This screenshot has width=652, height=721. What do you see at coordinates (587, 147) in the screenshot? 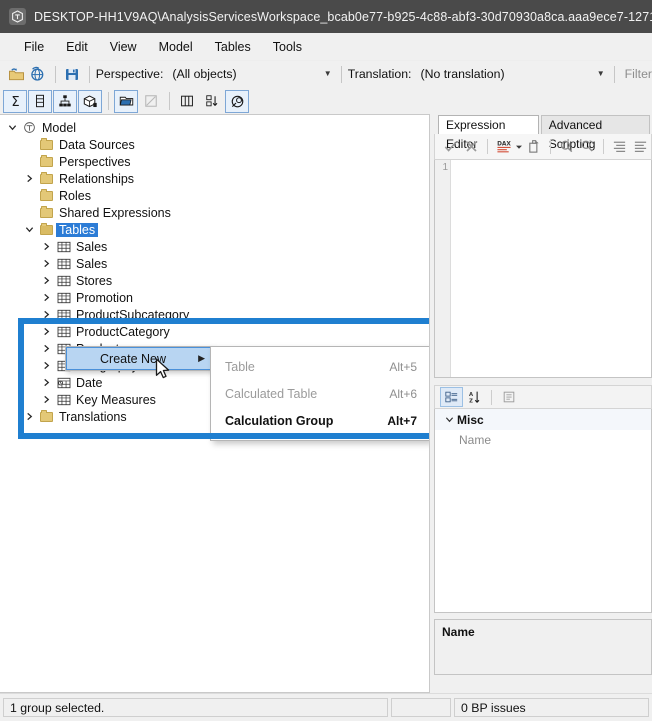
I see `replace-icon` at bounding box center [587, 147].